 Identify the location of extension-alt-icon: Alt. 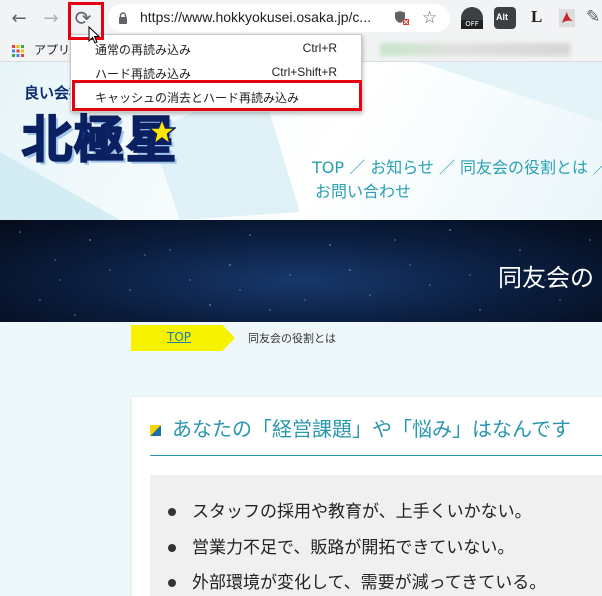
(505, 18).